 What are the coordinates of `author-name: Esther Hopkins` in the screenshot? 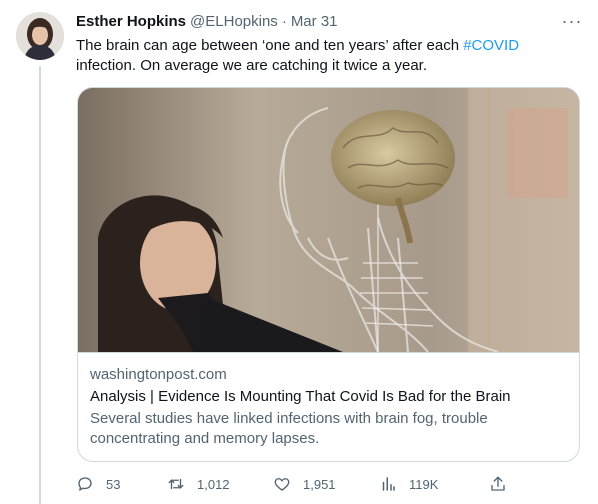 It's located at (131, 21).